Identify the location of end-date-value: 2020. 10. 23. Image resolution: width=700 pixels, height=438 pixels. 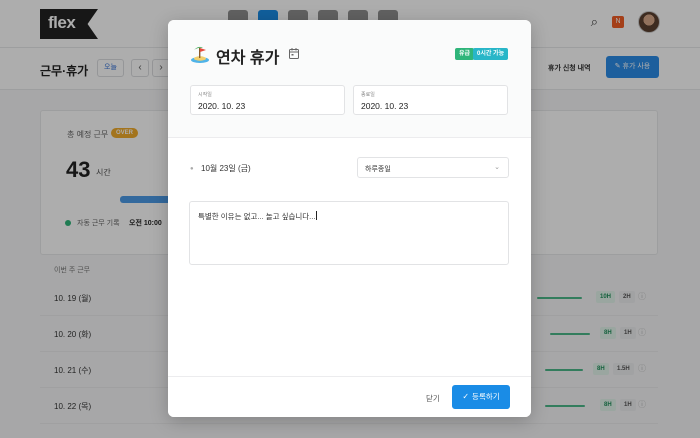
(385, 106).